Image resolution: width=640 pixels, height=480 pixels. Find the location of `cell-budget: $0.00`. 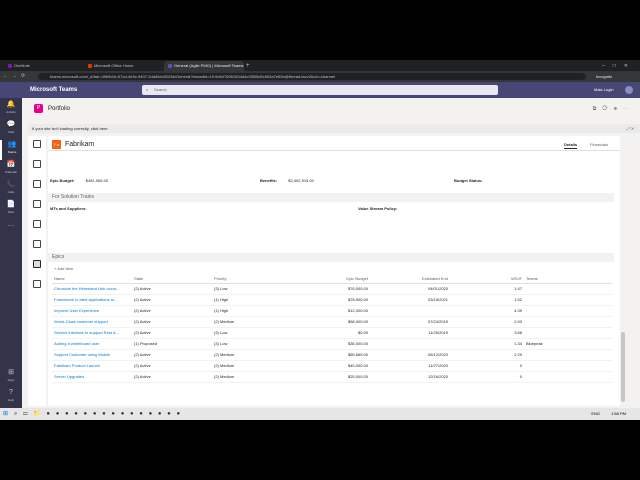

cell-budget: $0.00 is located at coordinates (330, 333).